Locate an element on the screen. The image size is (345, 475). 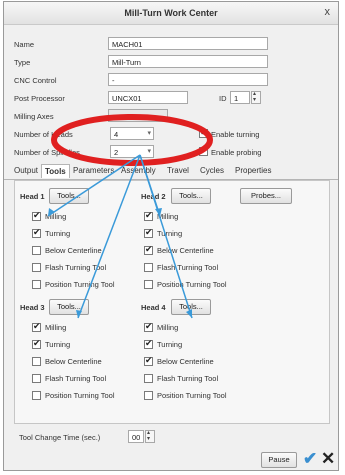
head-1-below-centerline-checkbox is located at coordinates (36, 250).